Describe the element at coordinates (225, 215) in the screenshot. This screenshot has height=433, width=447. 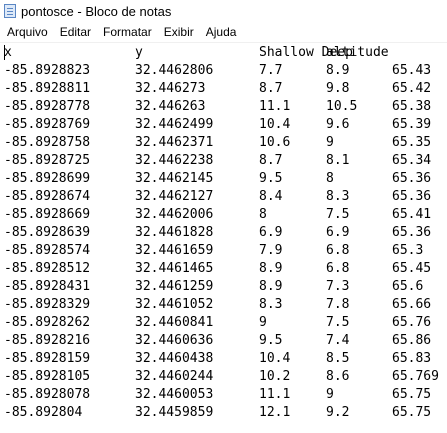
I see `text-line: -85.8928669 32.4462006 8 7.5 65.41` at that location.